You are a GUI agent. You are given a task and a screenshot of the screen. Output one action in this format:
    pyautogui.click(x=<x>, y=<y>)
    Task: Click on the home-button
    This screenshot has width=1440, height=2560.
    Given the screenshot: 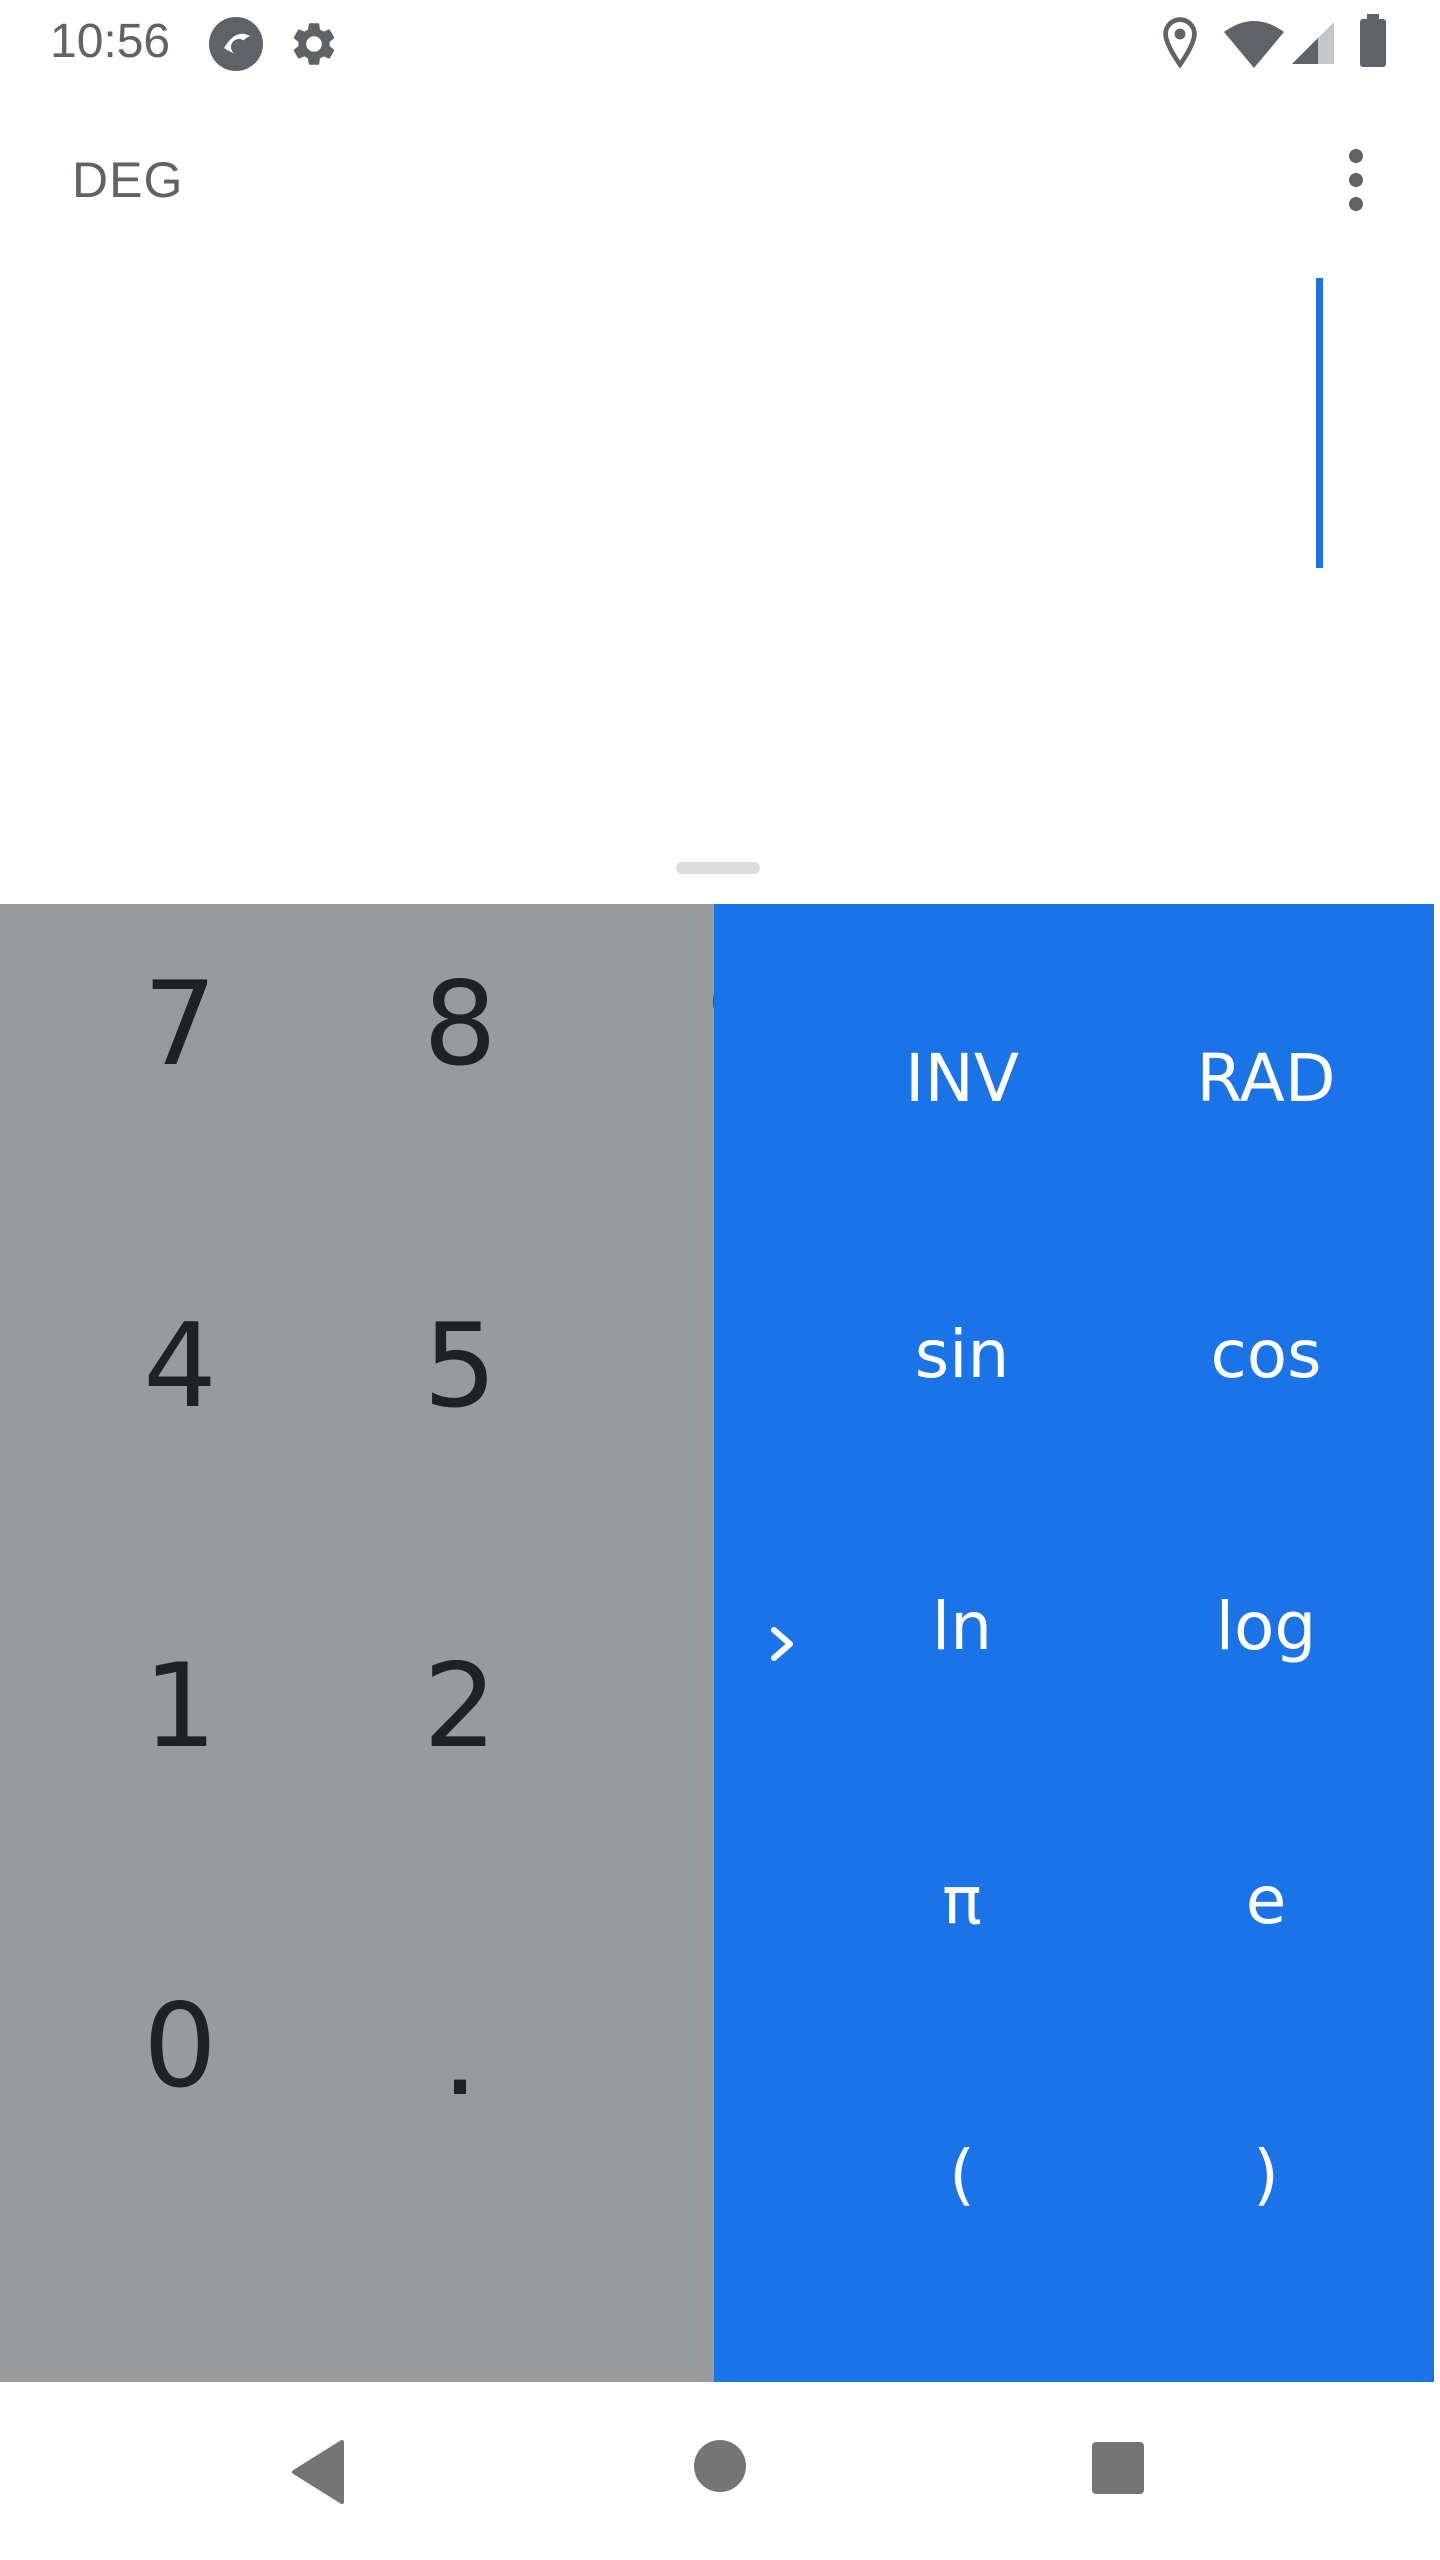 What is the action you would take?
    pyautogui.click(x=720, y=2466)
    